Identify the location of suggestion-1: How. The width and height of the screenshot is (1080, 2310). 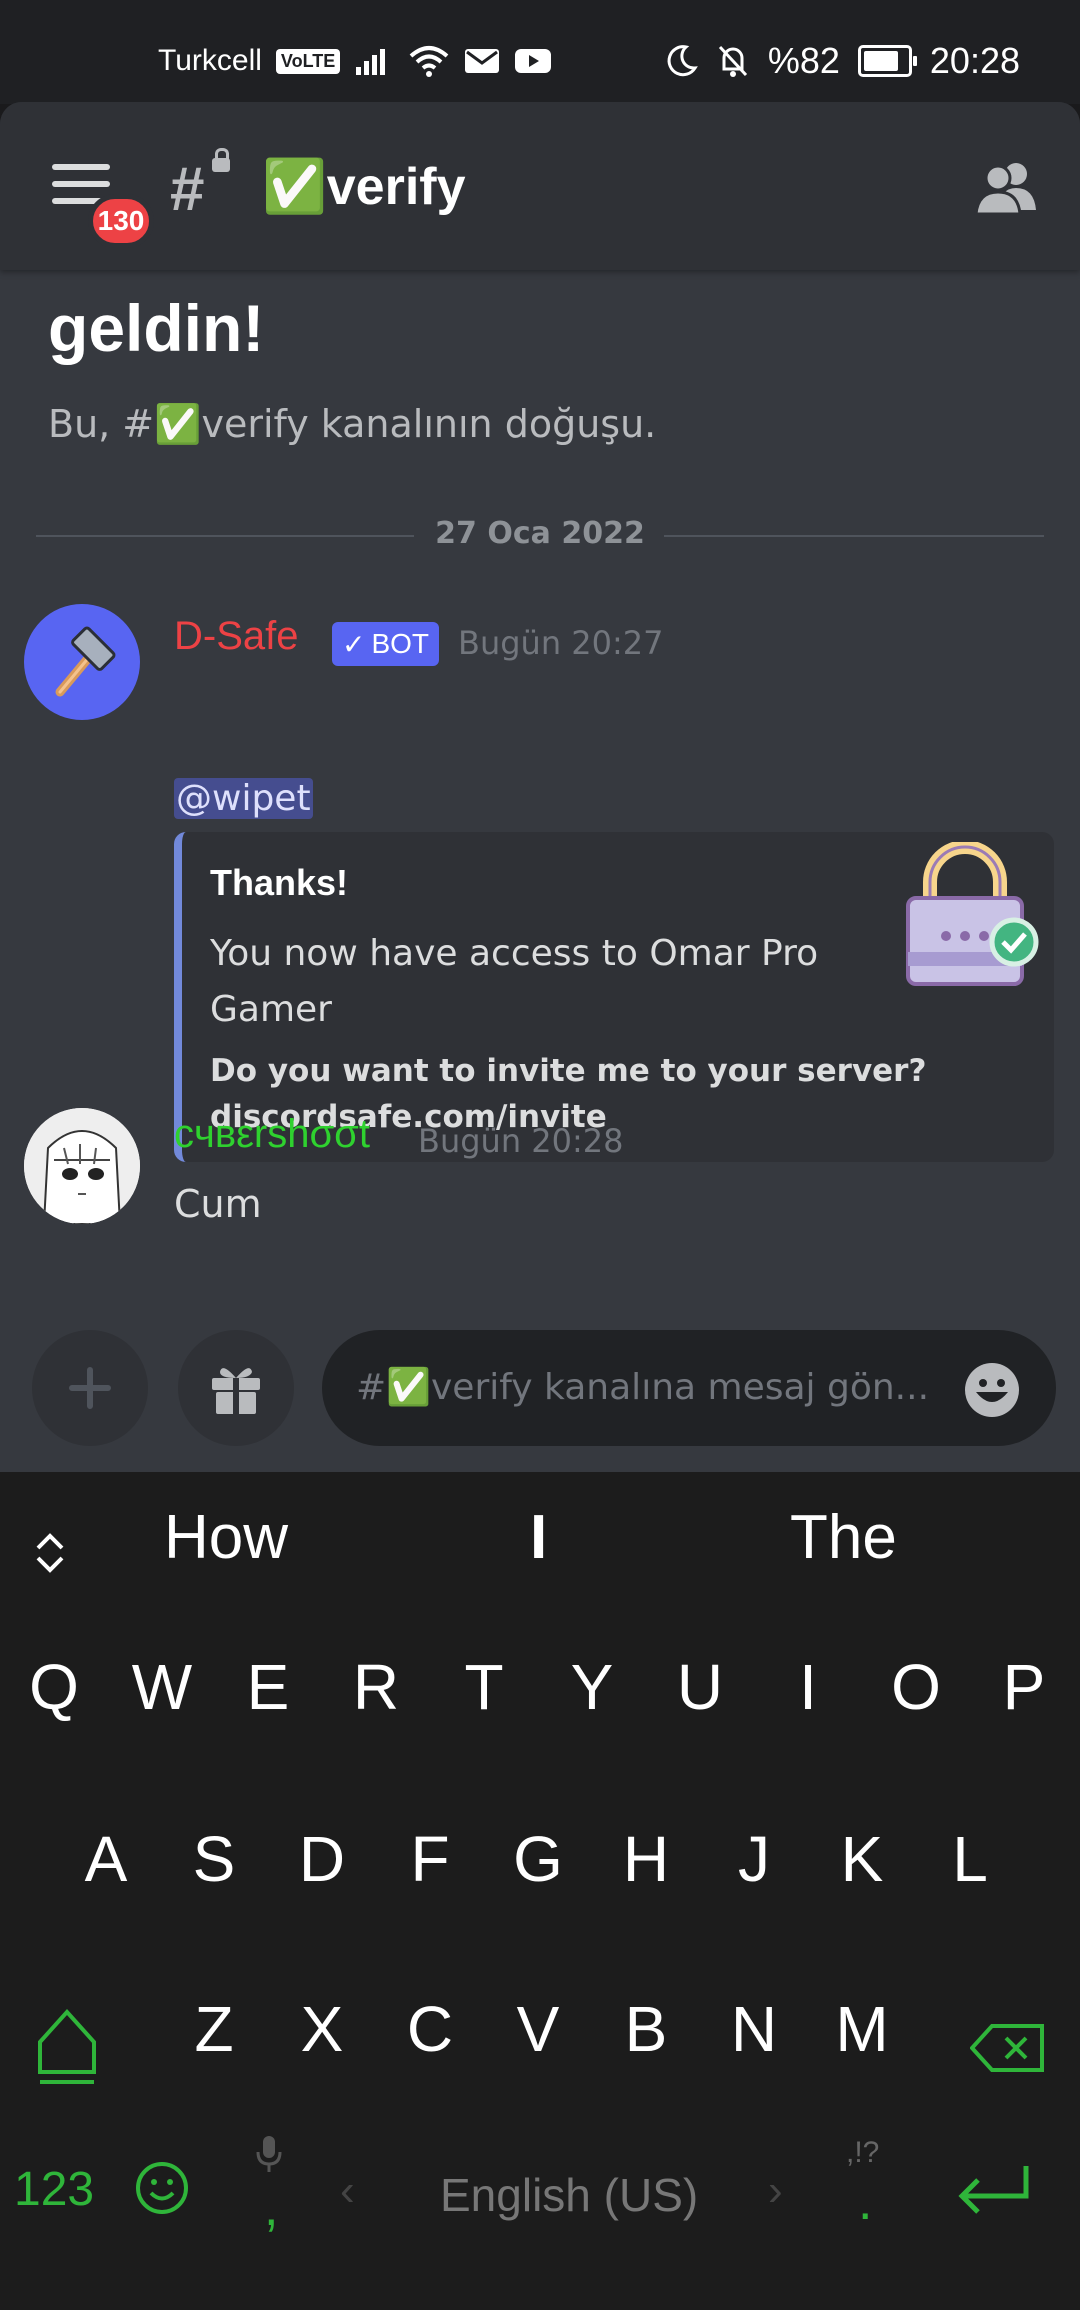
(226, 1537).